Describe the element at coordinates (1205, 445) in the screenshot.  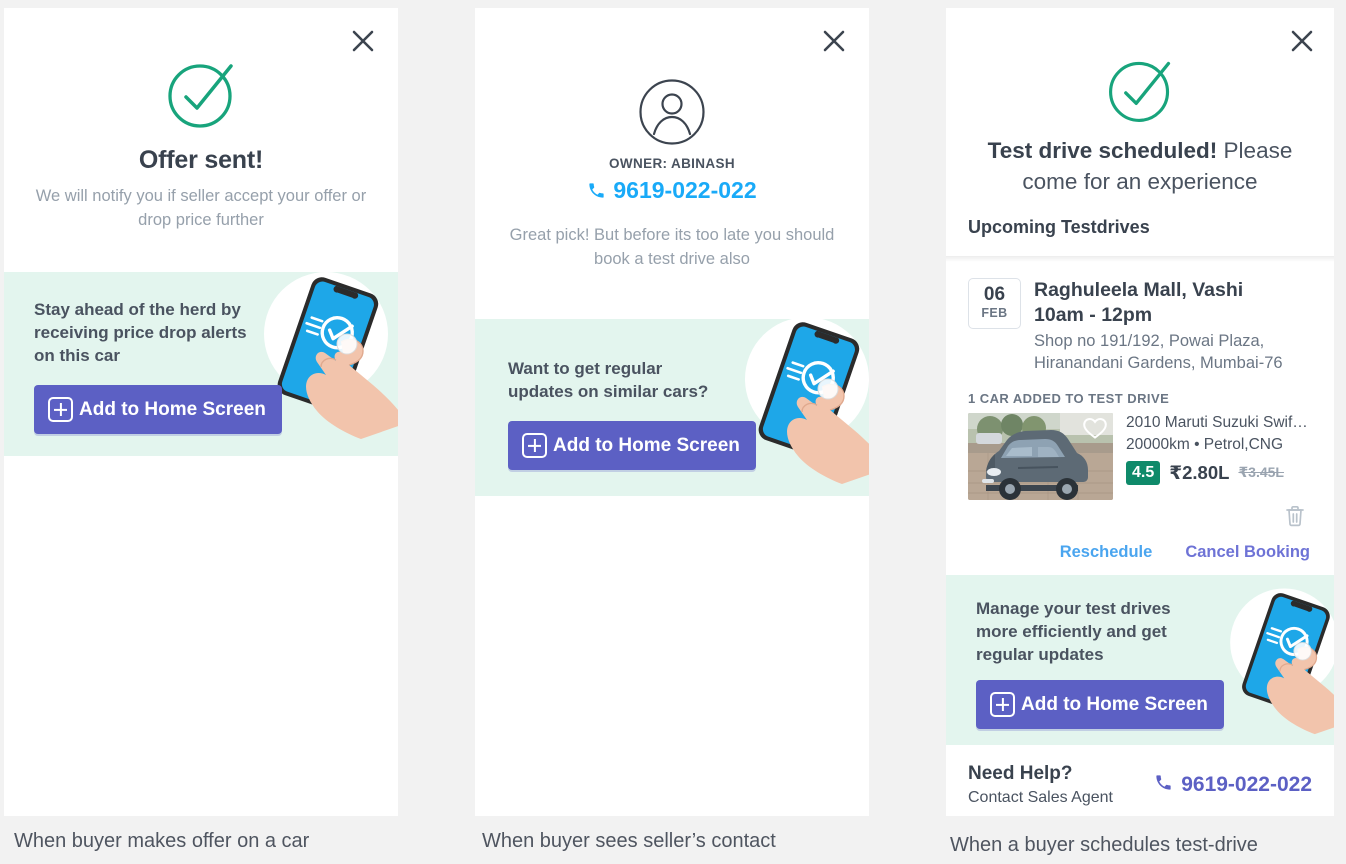
I see `car-meta: 20000km • Petrol,CNG` at that location.